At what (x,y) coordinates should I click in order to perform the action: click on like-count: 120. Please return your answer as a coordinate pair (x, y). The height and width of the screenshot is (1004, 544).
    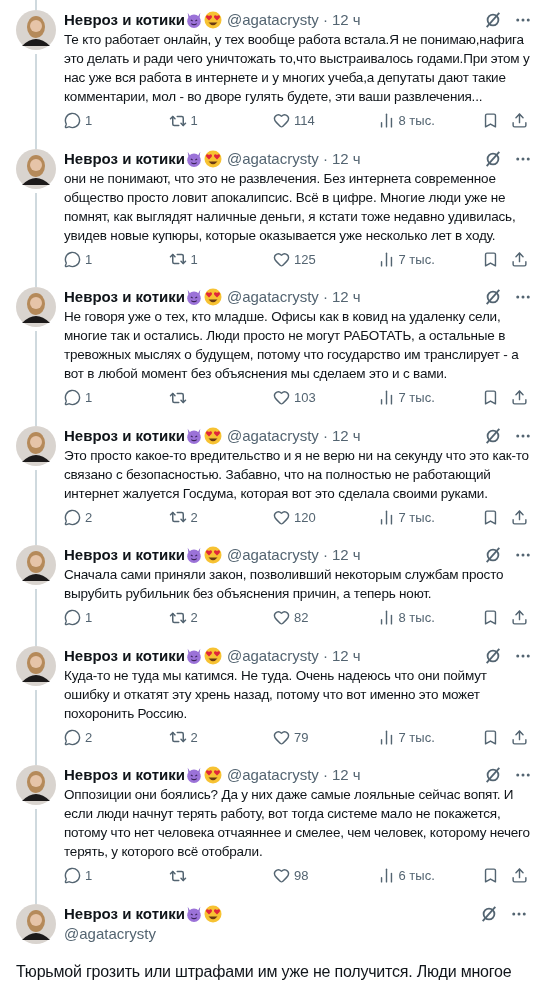
    Looking at the image, I should click on (305, 517).